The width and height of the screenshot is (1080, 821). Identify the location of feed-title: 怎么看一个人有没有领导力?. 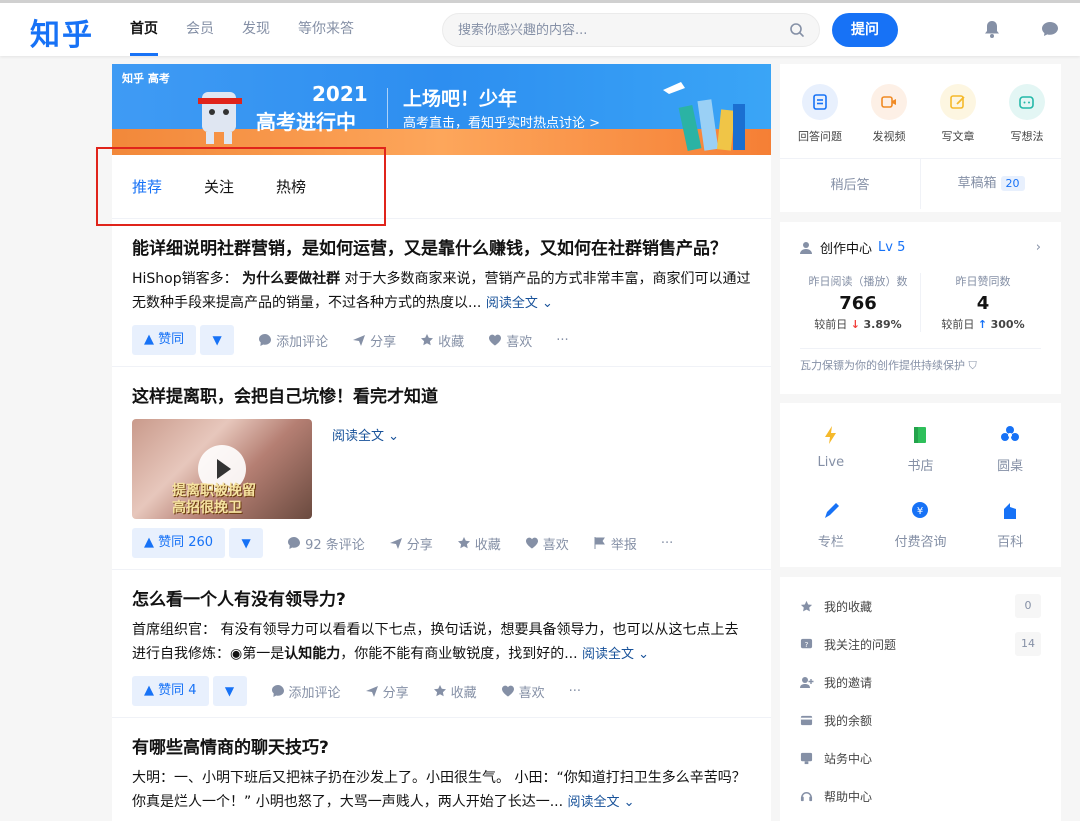
(441, 600).